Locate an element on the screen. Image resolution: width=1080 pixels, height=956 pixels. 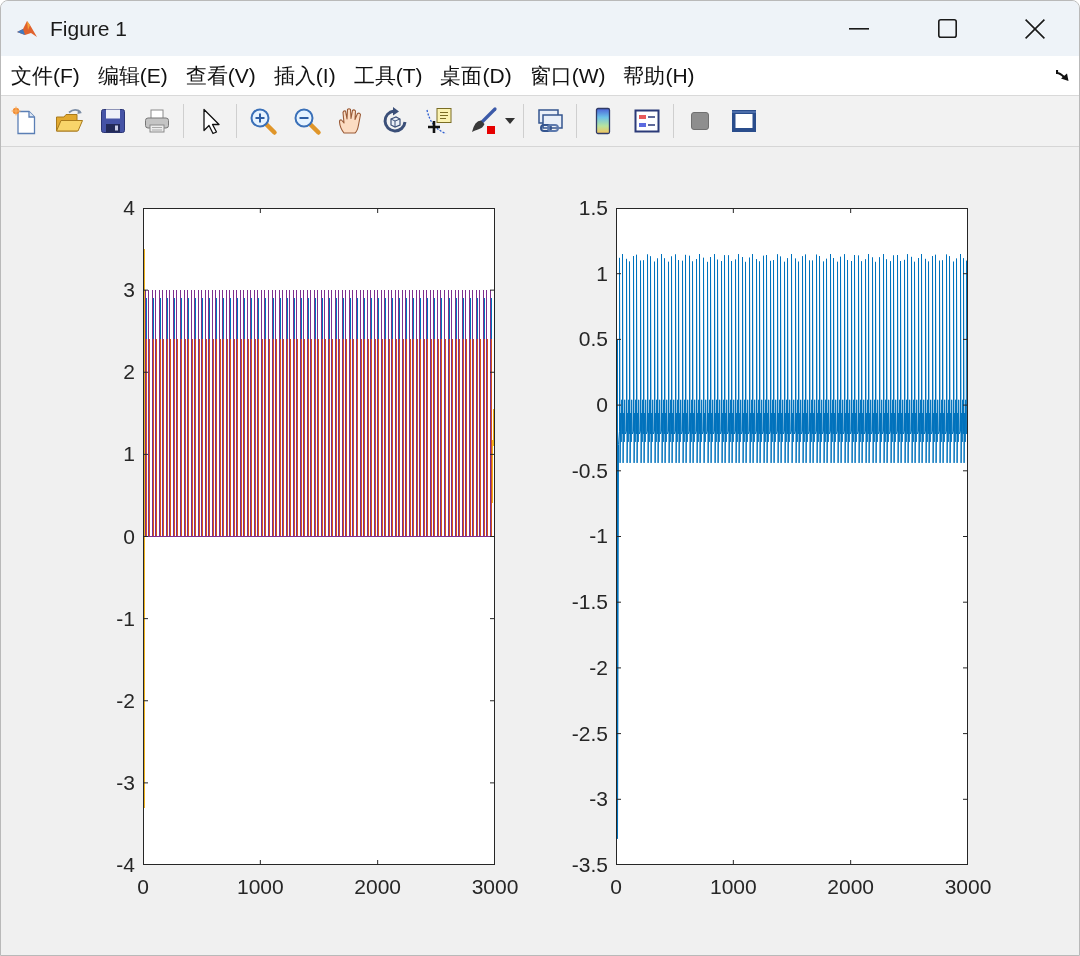
y-tick-label: -4 is located at coordinates (125, 865).